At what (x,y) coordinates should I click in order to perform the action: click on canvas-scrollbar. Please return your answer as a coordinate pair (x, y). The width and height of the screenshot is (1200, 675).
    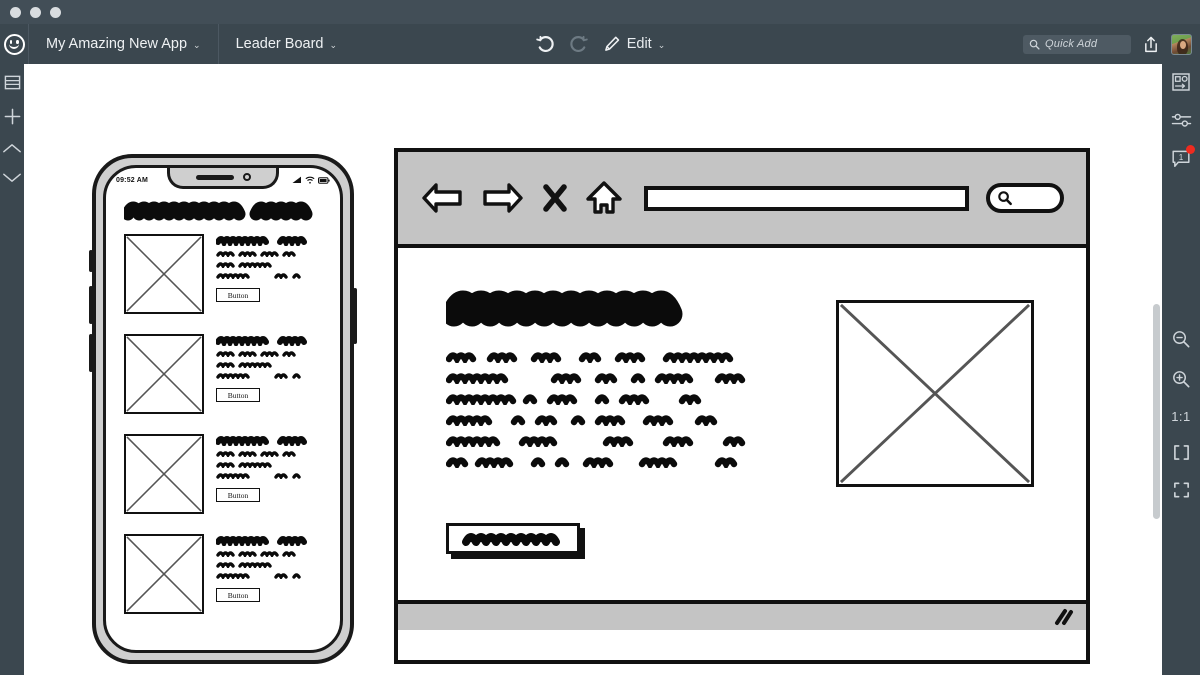
    Looking at the image, I should click on (1156, 411).